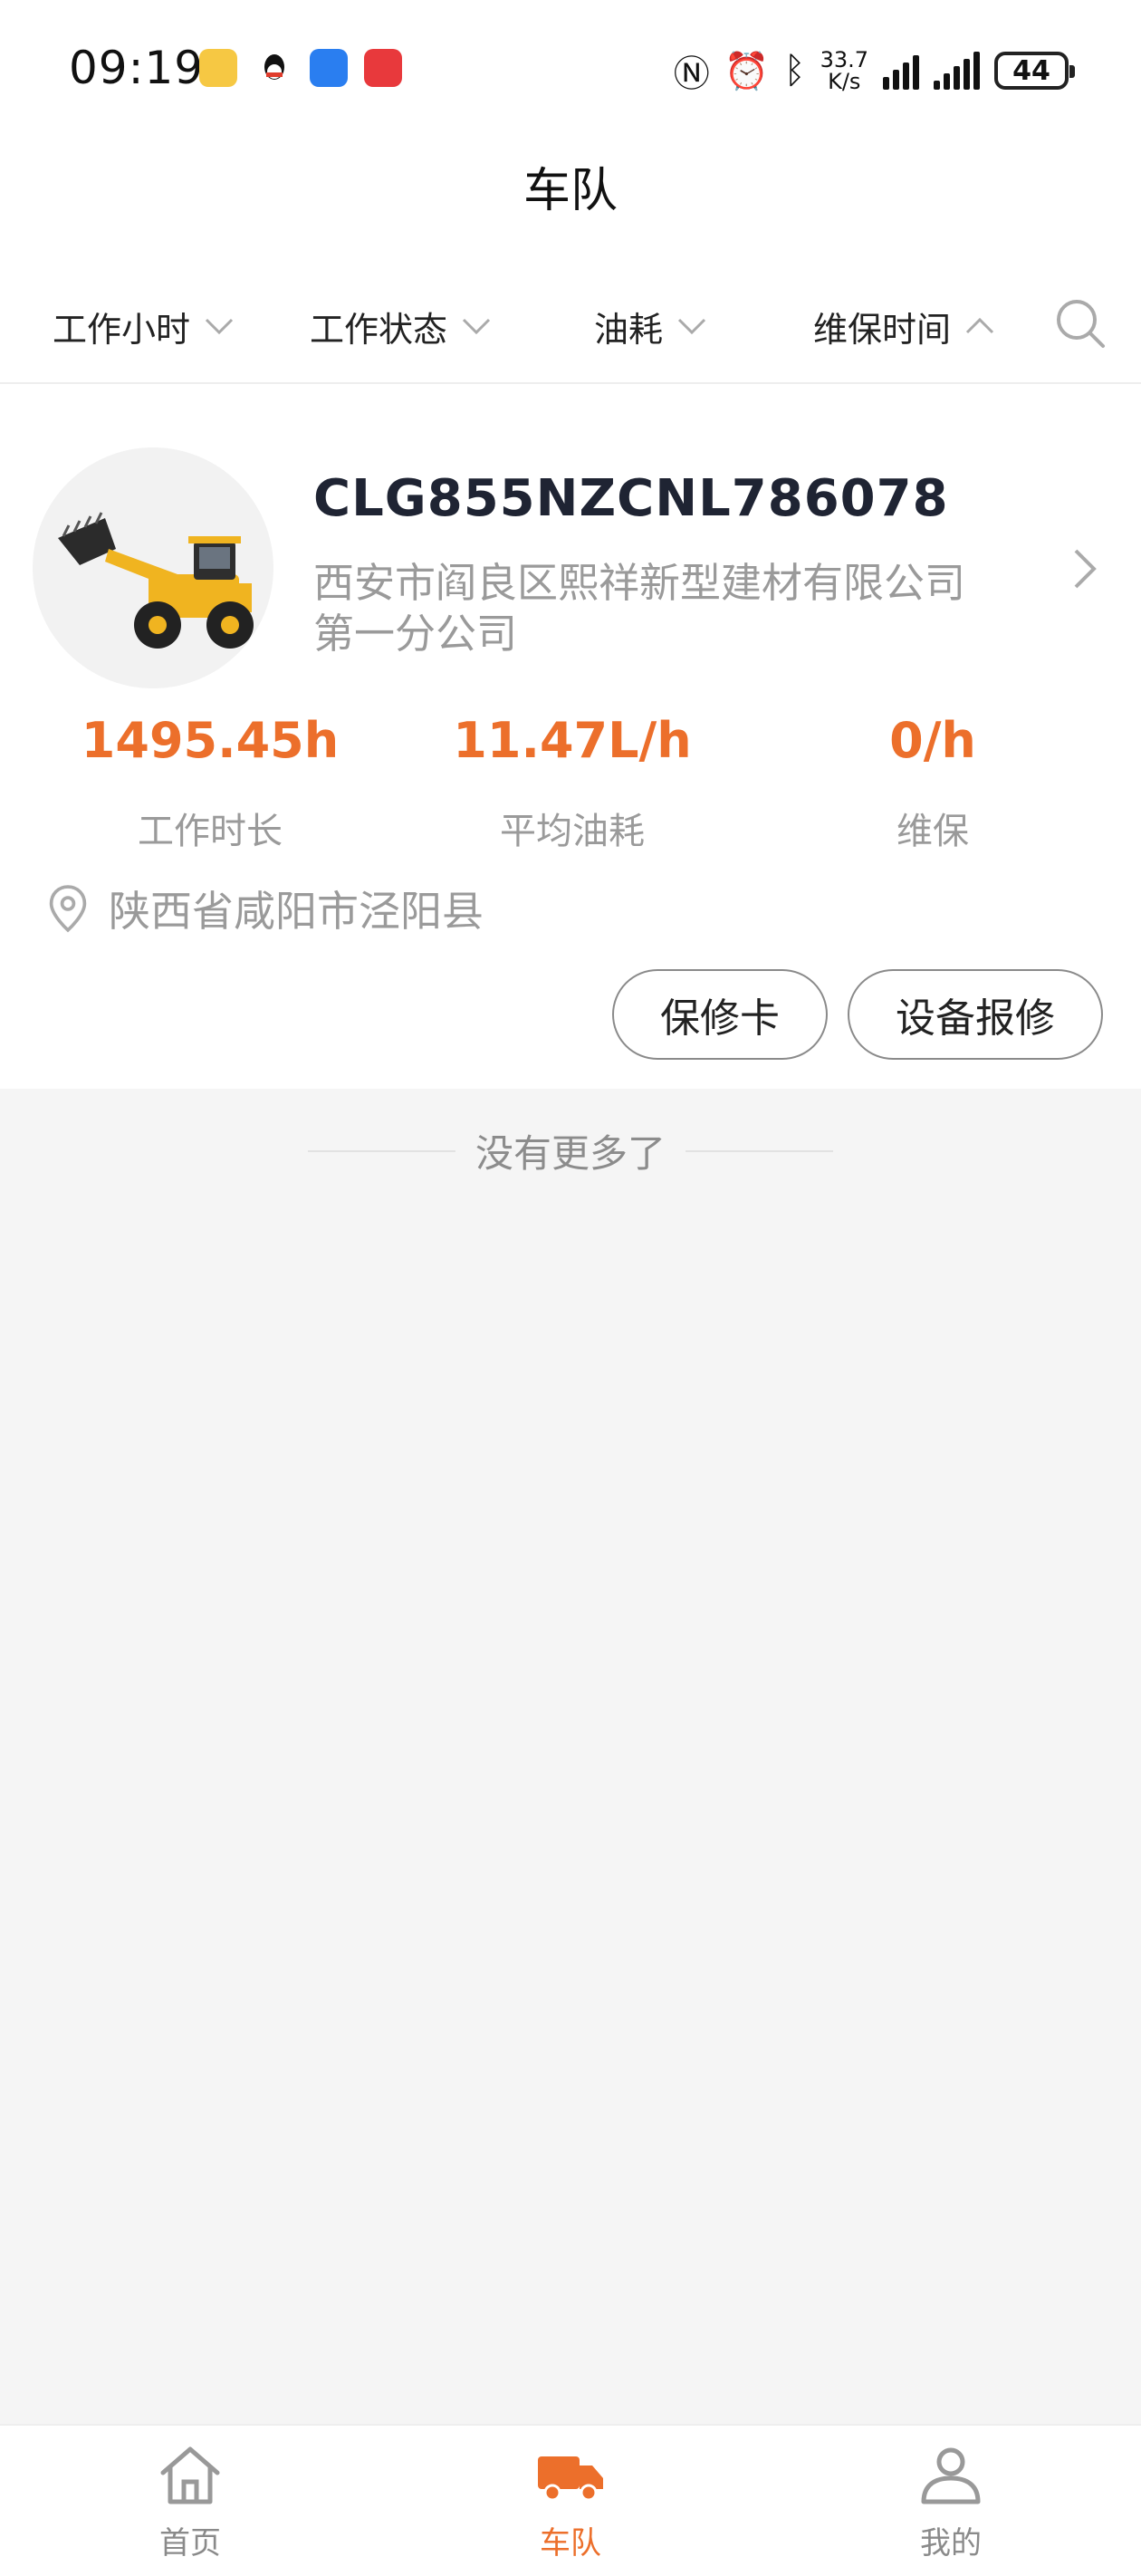  Describe the element at coordinates (218, 68) in the screenshot. I see `weibo-app-icon` at that location.